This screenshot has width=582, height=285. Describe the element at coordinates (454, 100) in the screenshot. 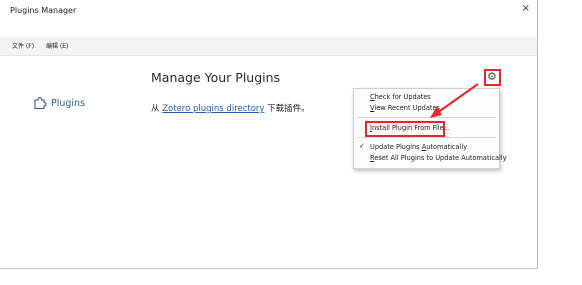

I see `annotation-arrow` at that location.